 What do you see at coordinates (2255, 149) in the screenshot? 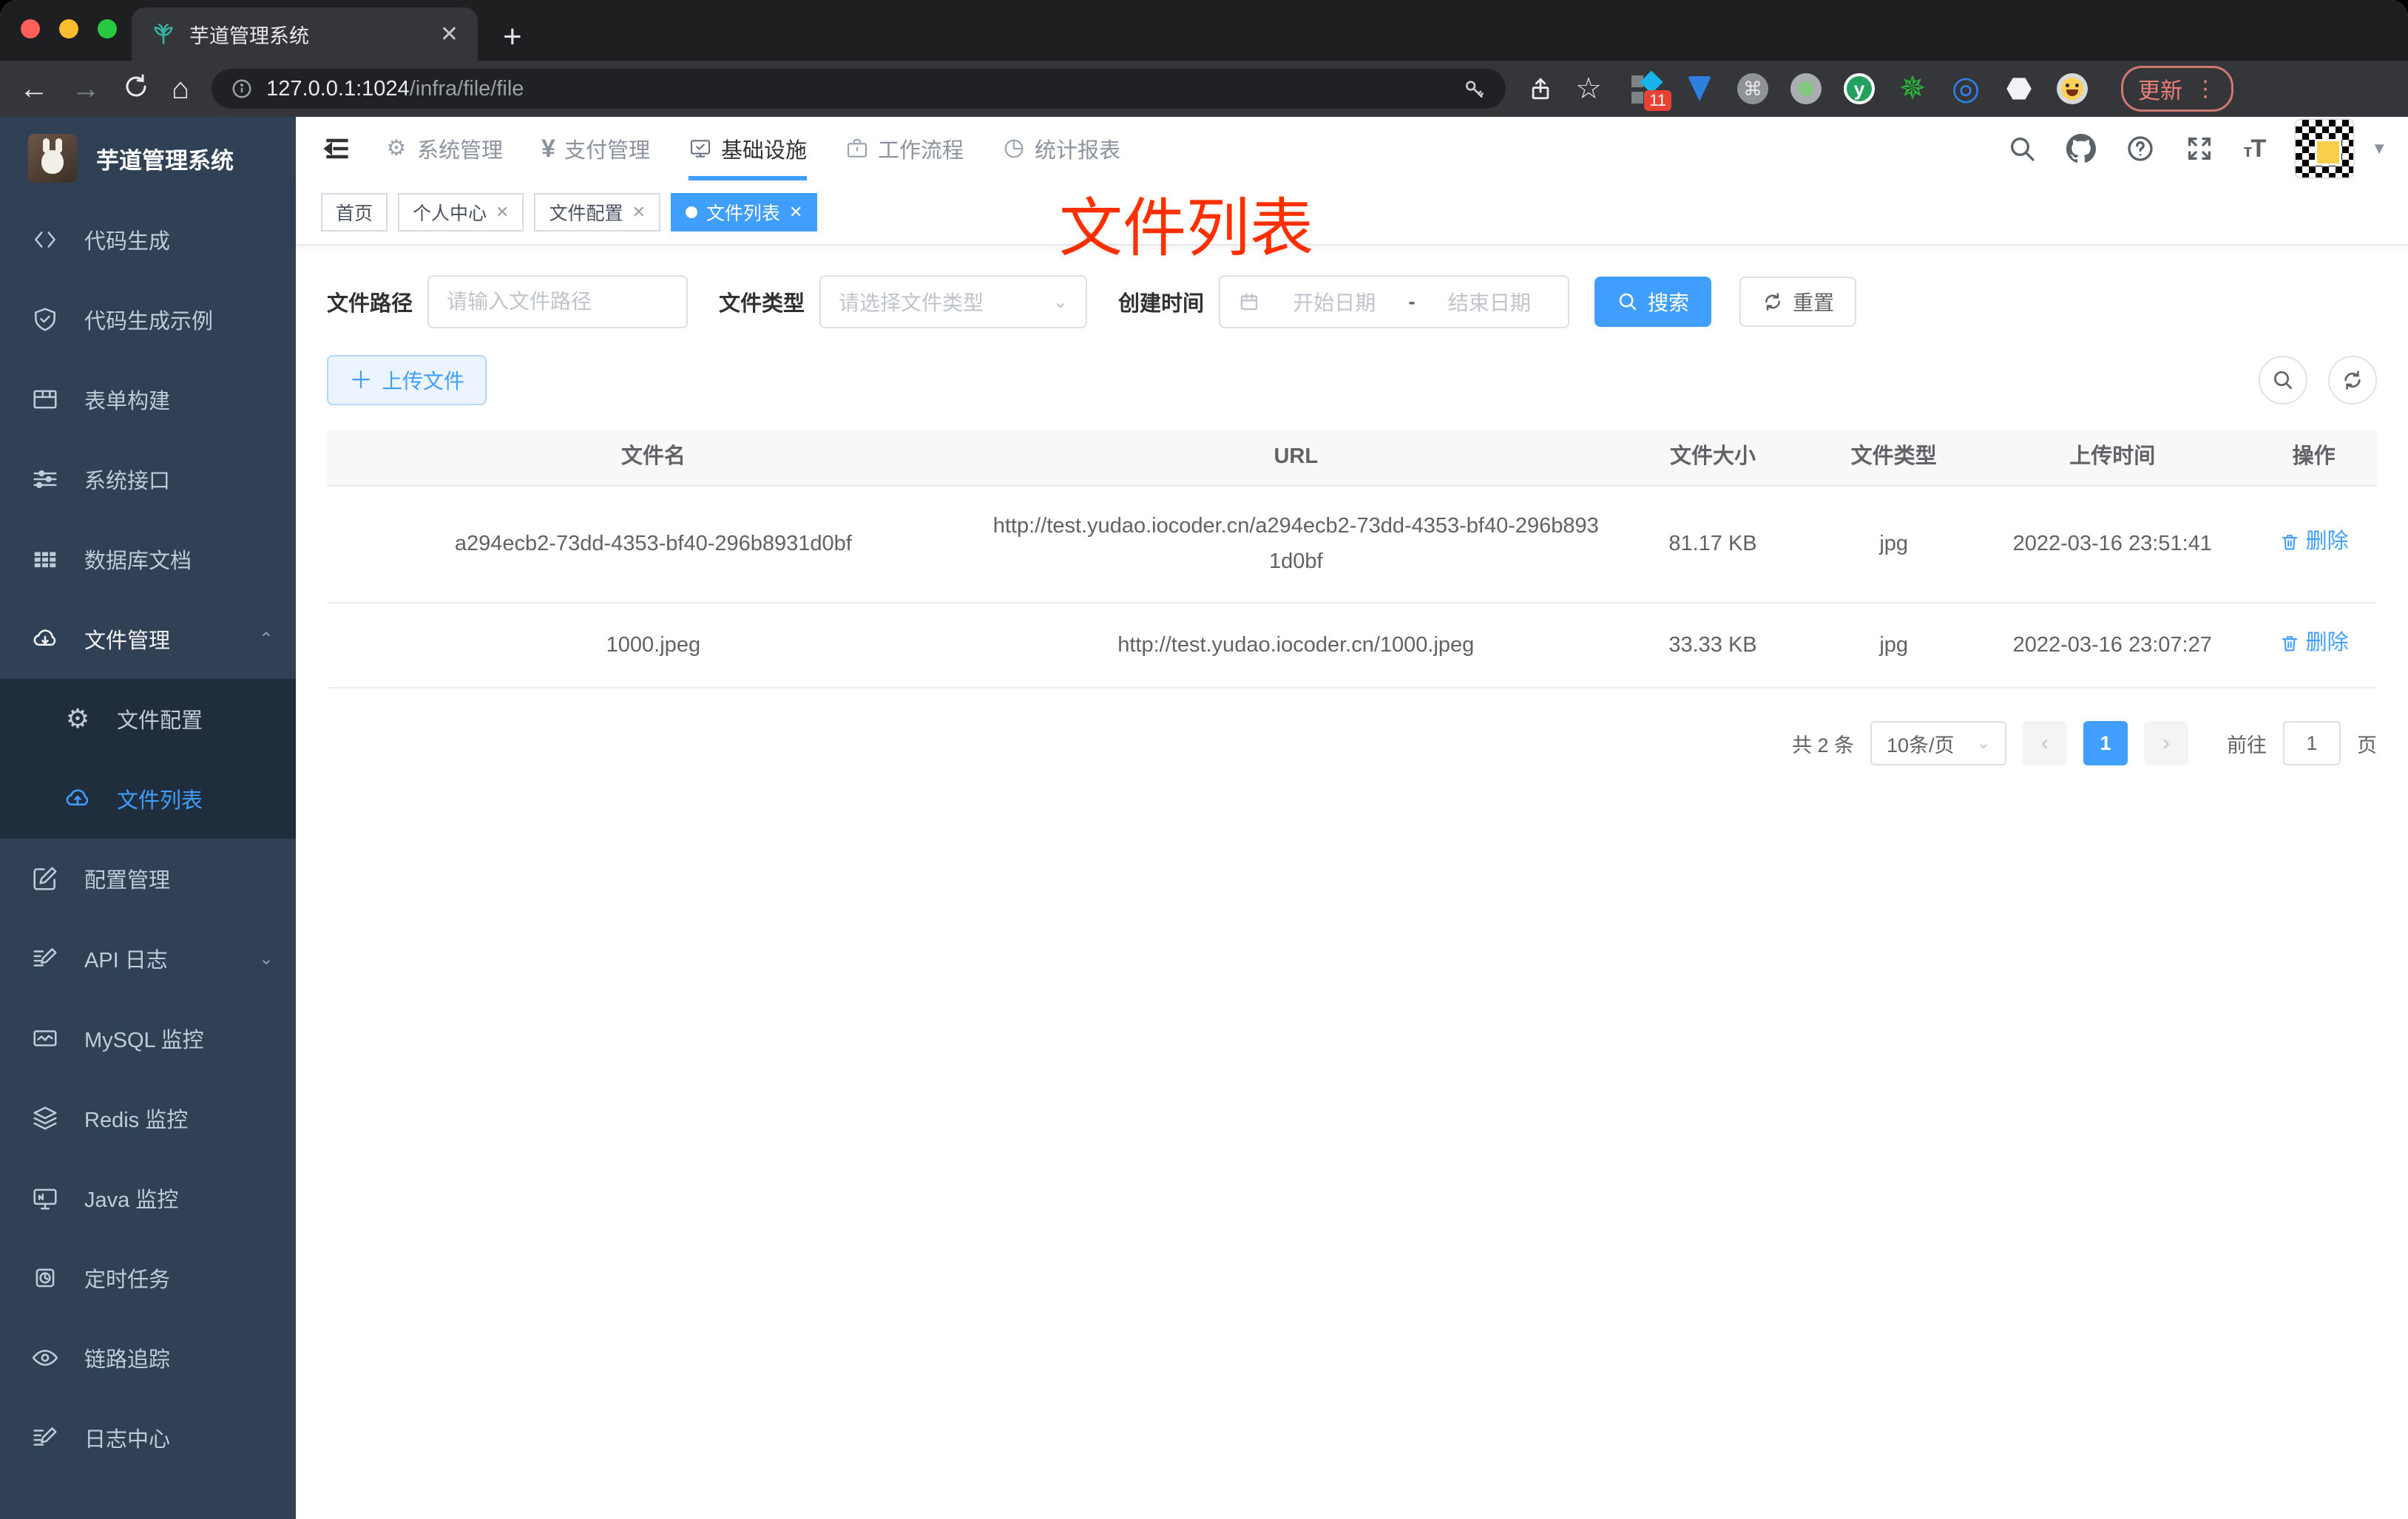
I see `font-size-icon: тT` at bounding box center [2255, 149].